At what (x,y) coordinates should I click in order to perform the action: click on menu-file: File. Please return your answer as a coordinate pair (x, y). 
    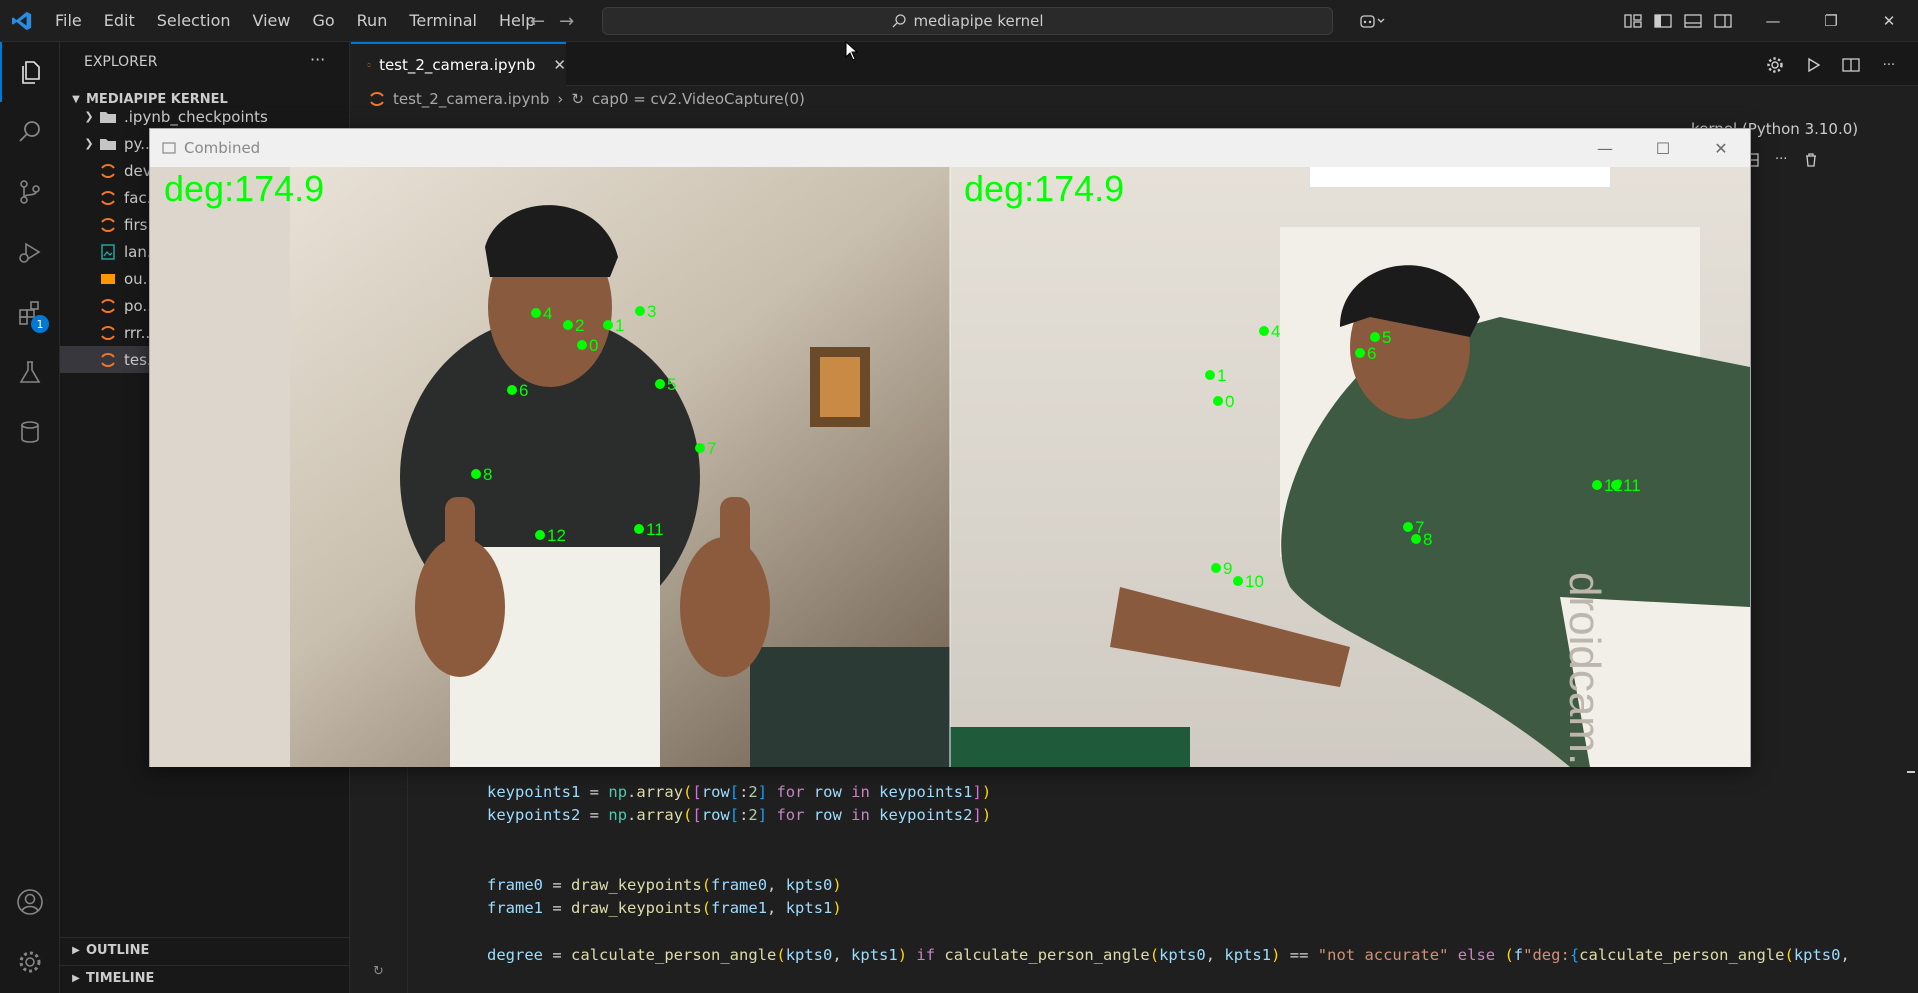
    Looking at the image, I should click on (68, 21).